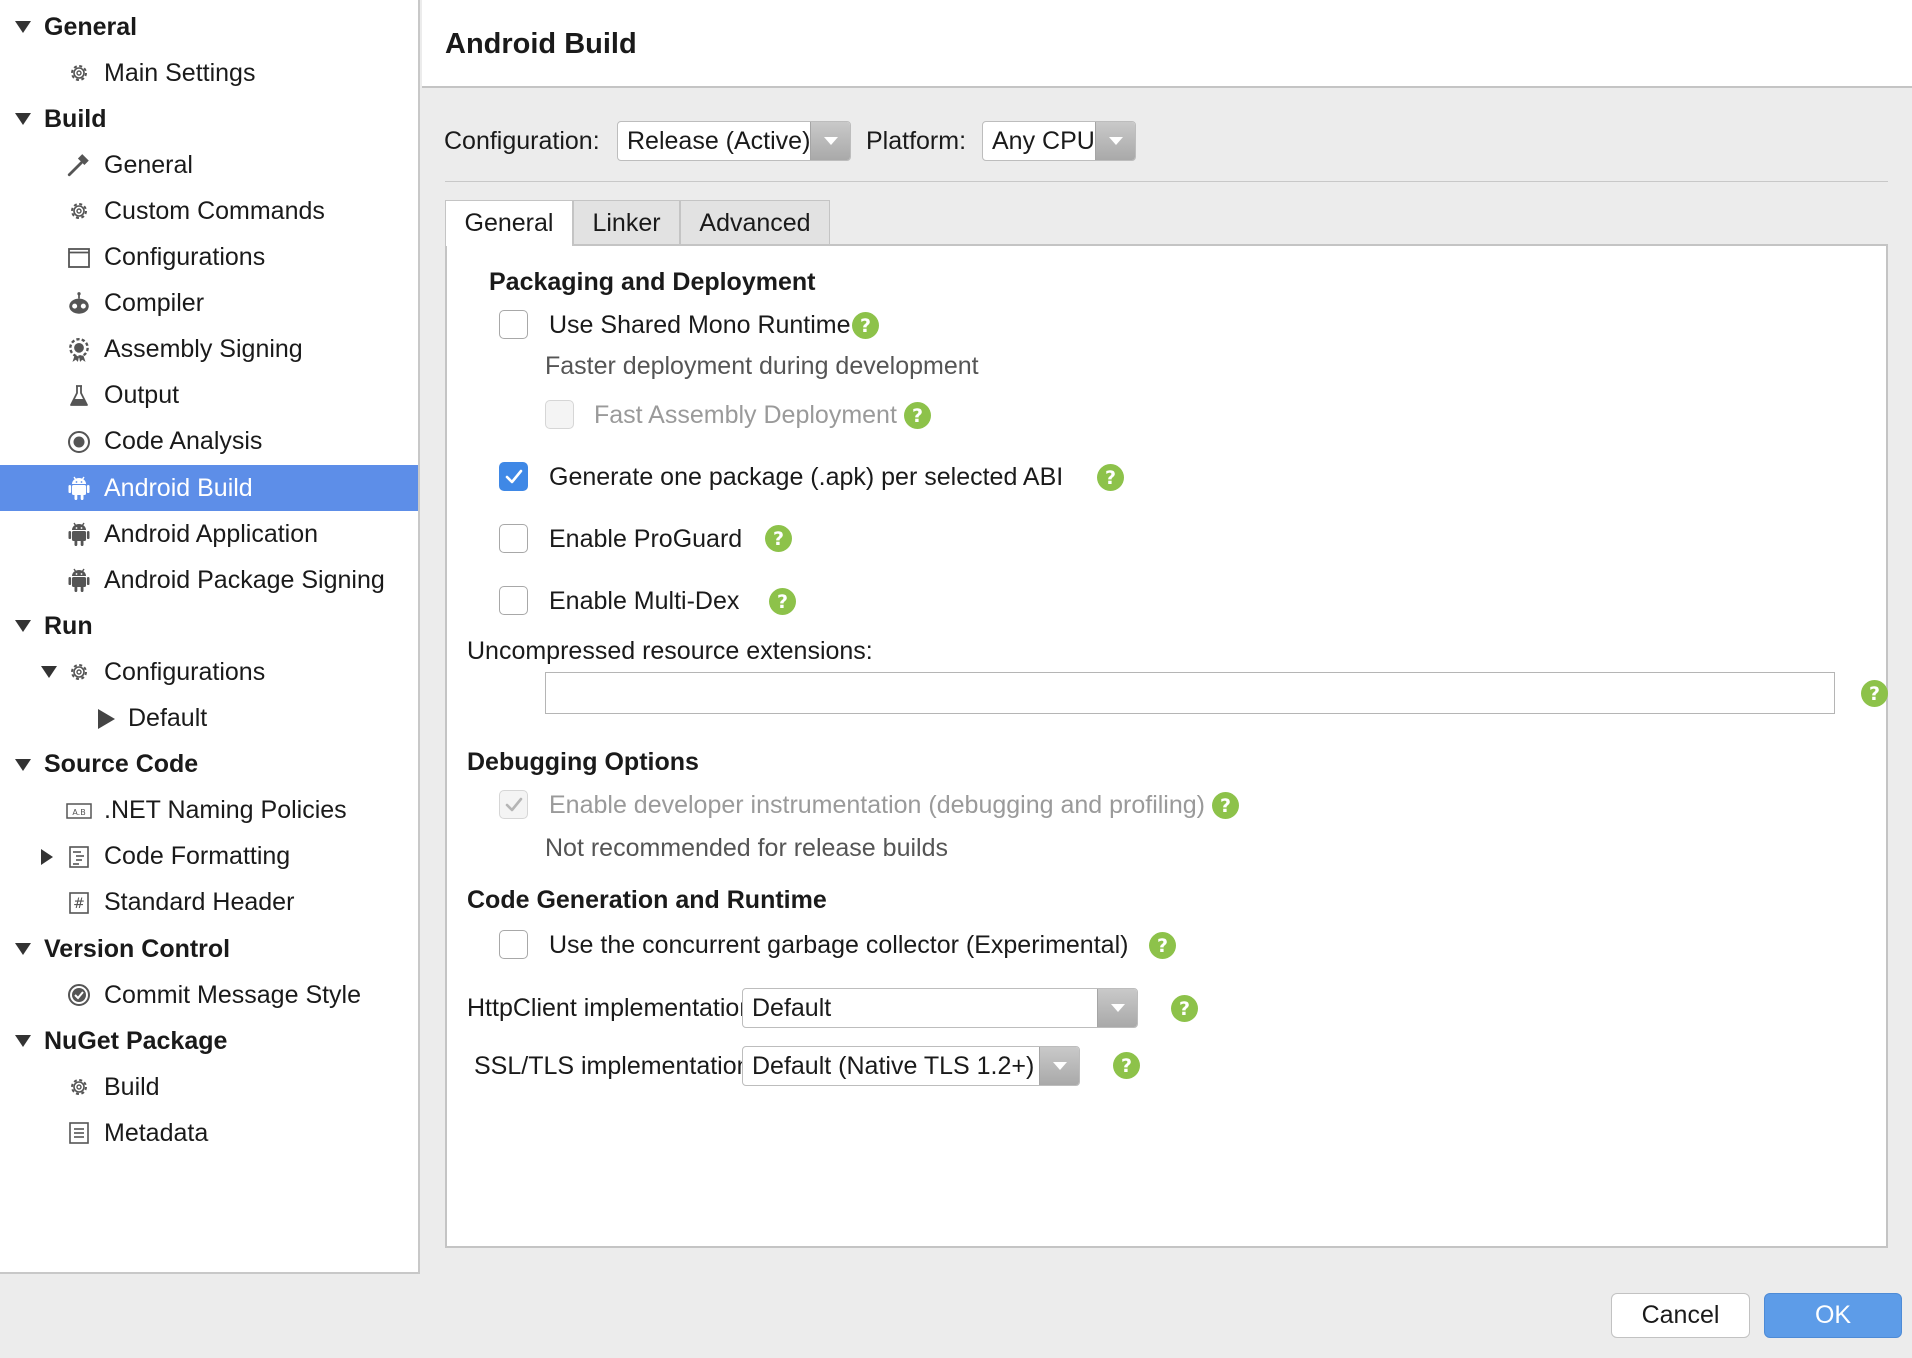 The width and height of the screenshot is (1912, 1358). What do you see at coordinates (1833, 1315) in the screenshot?
I see `ok-button: OK` at bounding box center [1833, 1315].